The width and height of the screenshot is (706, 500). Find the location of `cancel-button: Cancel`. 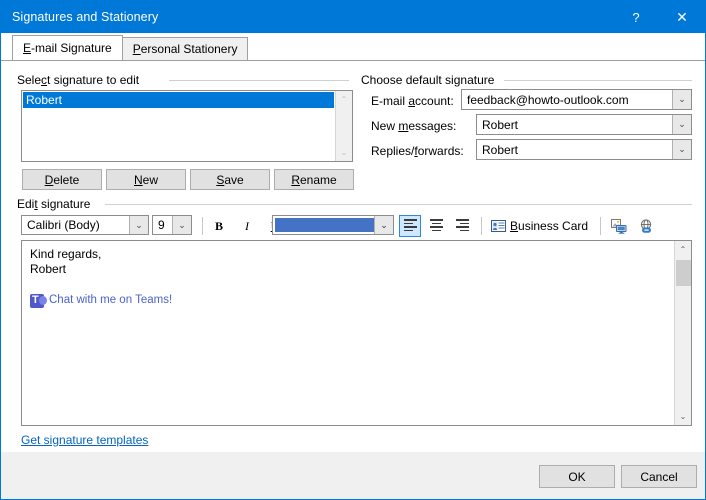

cancel-button: Cancel is located at coordinates (659, 476).